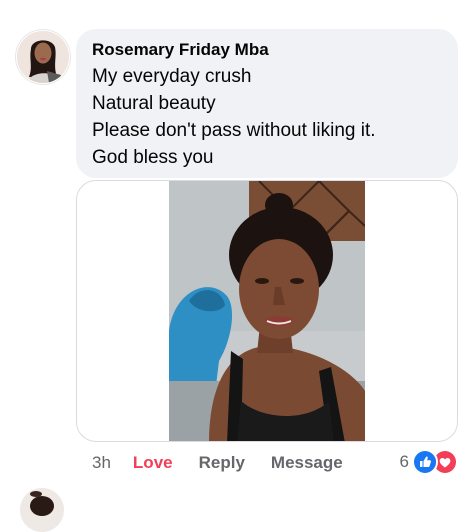 This screenshot has width=474, height=532. What do you see at coordinates (172, 76) in the screenshot?
I see `comment-text-line-1: My everyday crush` at bounding box center [172, 76].